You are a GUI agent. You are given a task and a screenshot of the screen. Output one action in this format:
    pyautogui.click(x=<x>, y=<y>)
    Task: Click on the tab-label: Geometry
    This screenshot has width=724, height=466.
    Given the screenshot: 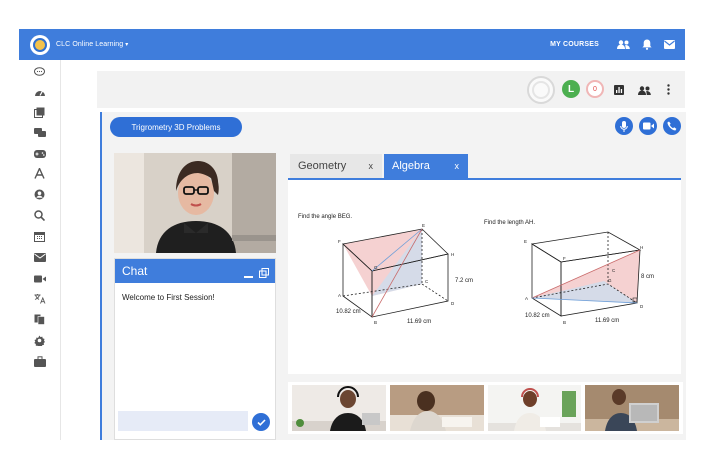 What is the action you would take?
    pyautogui.click(x=322, y=166)
    